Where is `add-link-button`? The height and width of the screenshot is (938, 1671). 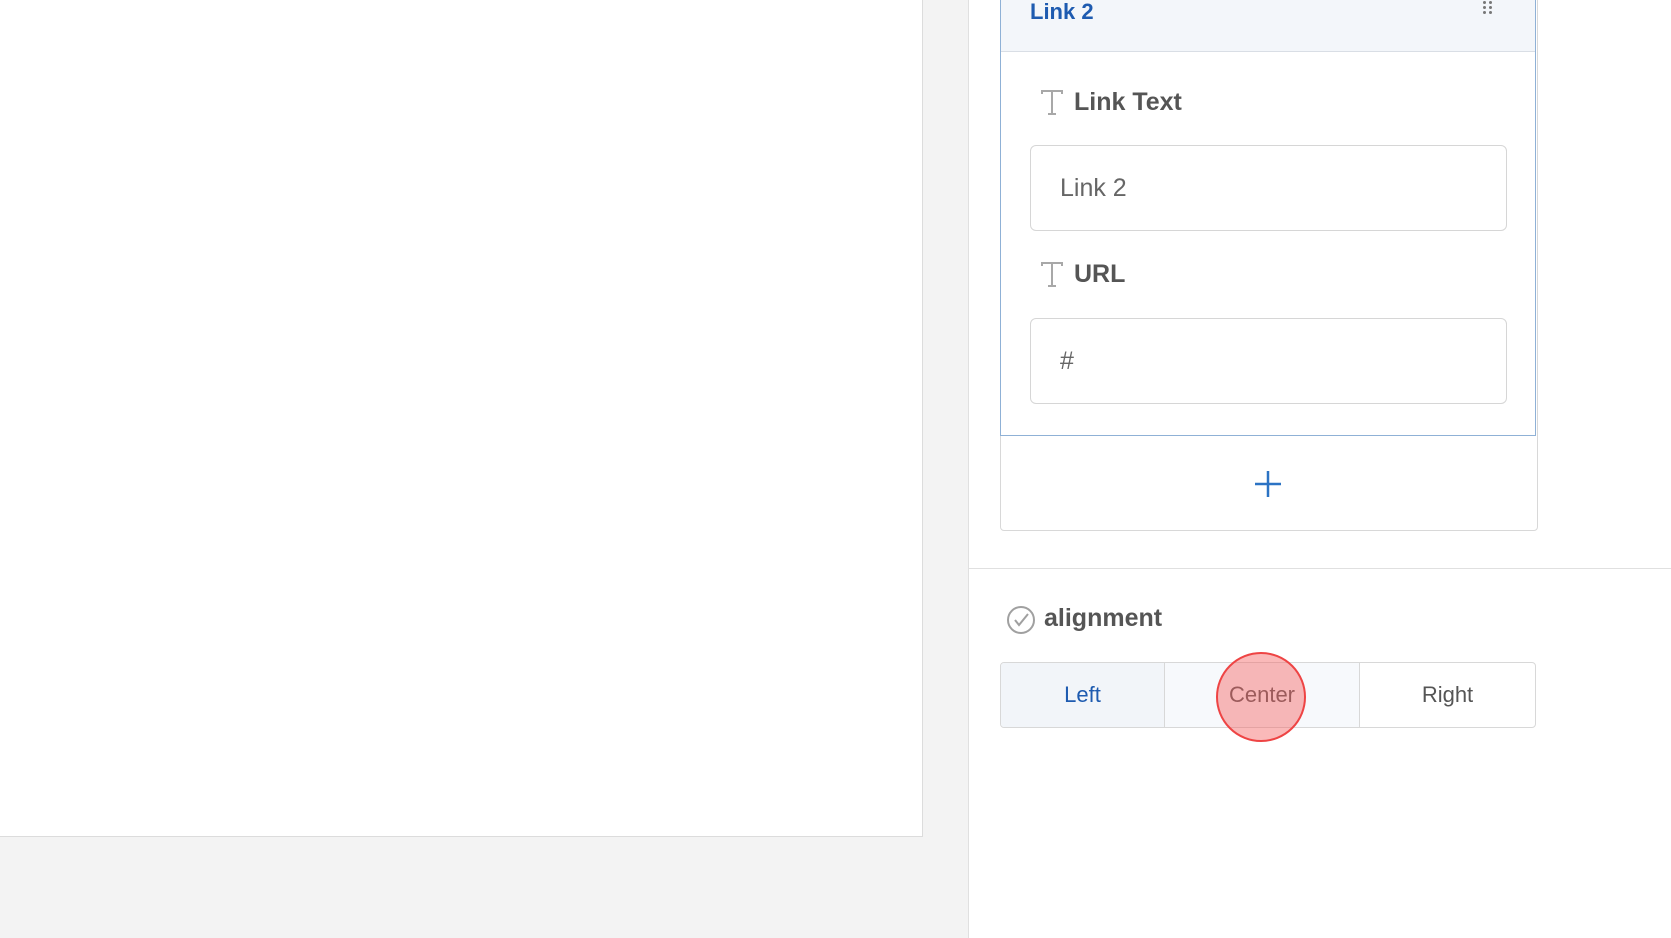
add-link-button is located at coordinates (1268, 484).